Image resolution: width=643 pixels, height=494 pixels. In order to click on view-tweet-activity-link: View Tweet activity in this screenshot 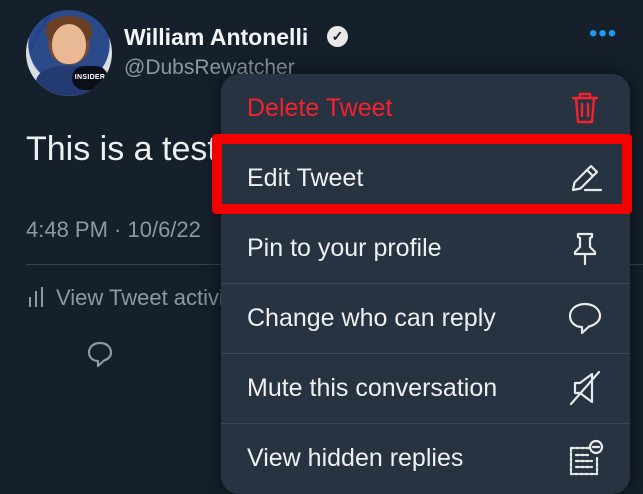, I will do `click(134, 298)`.